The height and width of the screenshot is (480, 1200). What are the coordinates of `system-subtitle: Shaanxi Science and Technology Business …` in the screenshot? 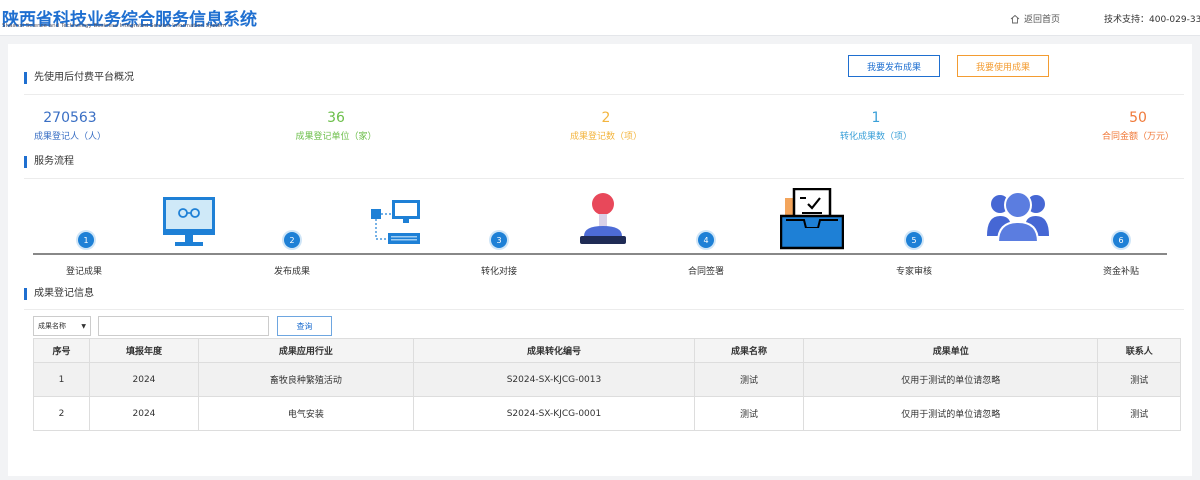 It's located at (114, 26).